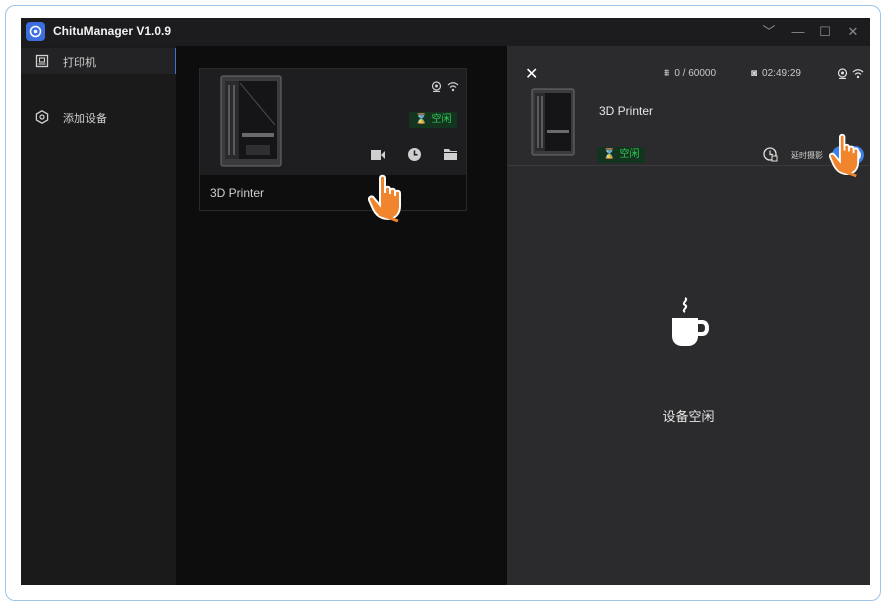 This screenshot has height=606, width=886. I want to click on detail-printer-name: 3D Printer, so click(626, 111).